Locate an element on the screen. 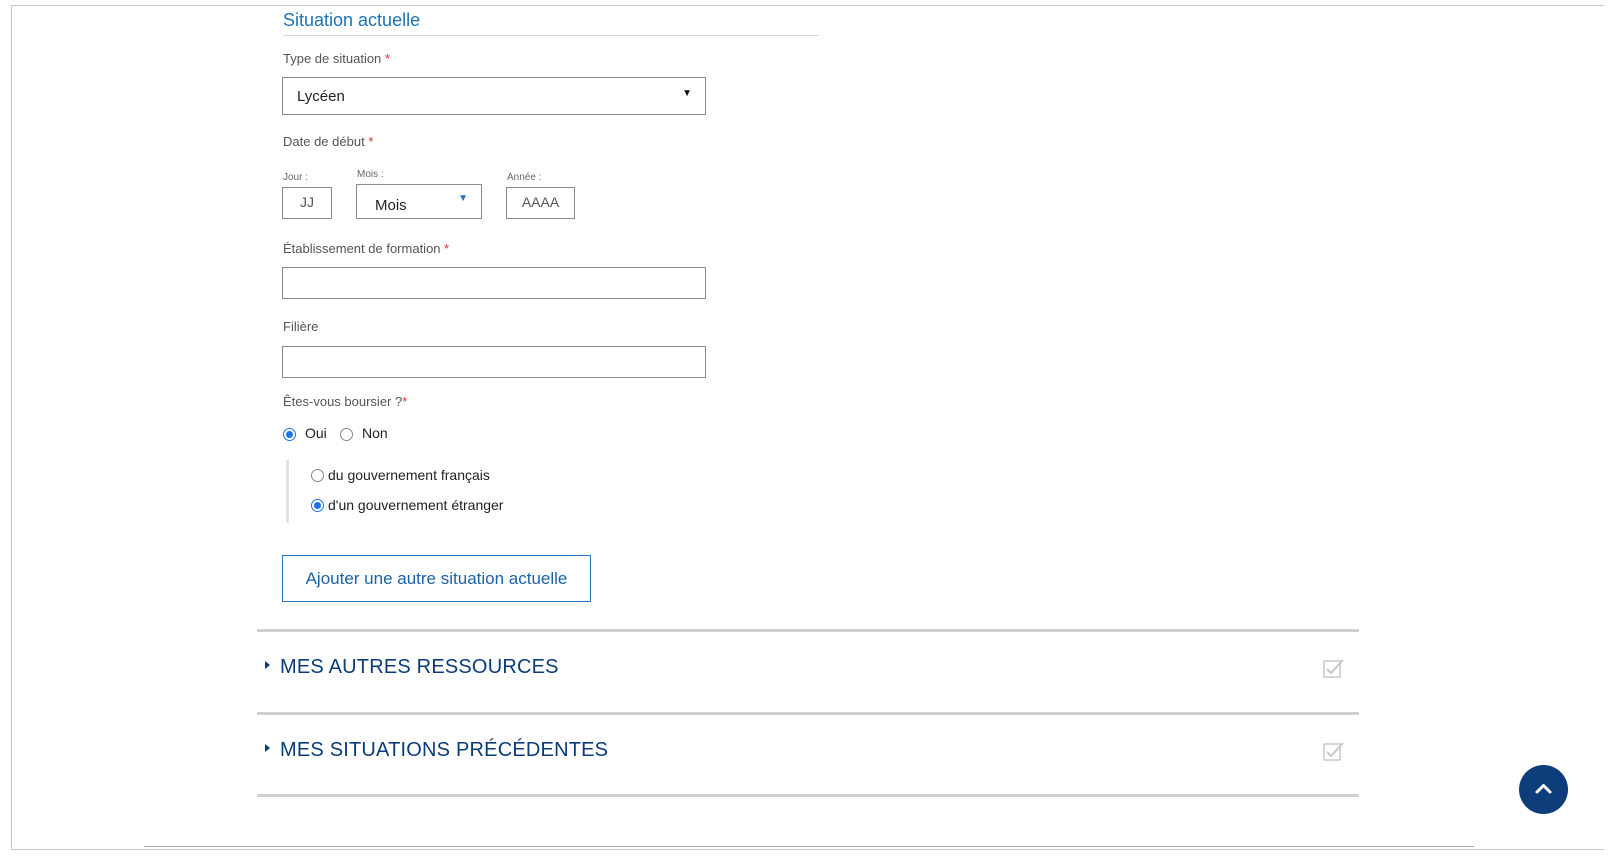 Image resolution: width=1608 pixels, height=857 pixels. year-input: AAAA is located at coordinates (540, 203).